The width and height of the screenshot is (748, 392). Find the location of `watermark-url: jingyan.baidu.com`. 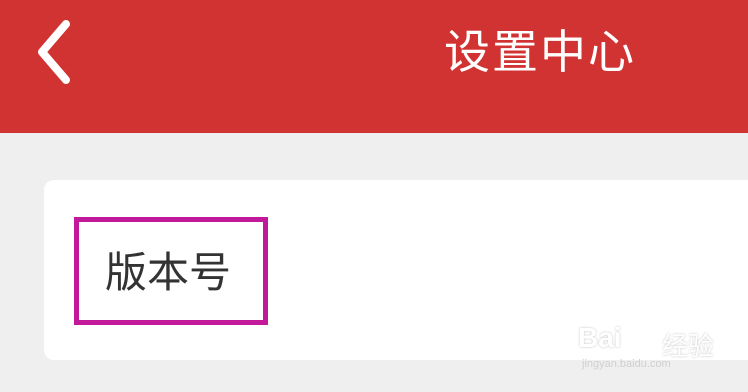

watermark-url: jingyan.baidu.com is located at coordinates (626, 364).